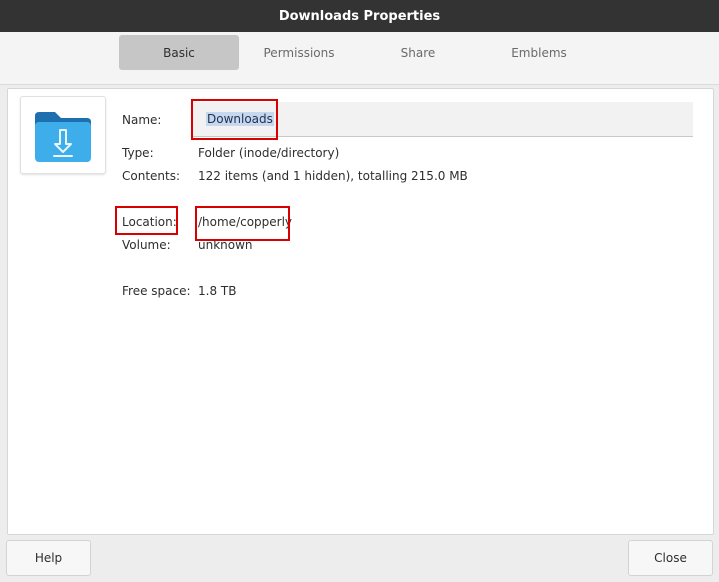 The height and width of the screenshot is (582, 719). What do you see at coordinates (418, 52) in the screenshot?
I see `tab-share: Share` at bounding box center [418, 52].